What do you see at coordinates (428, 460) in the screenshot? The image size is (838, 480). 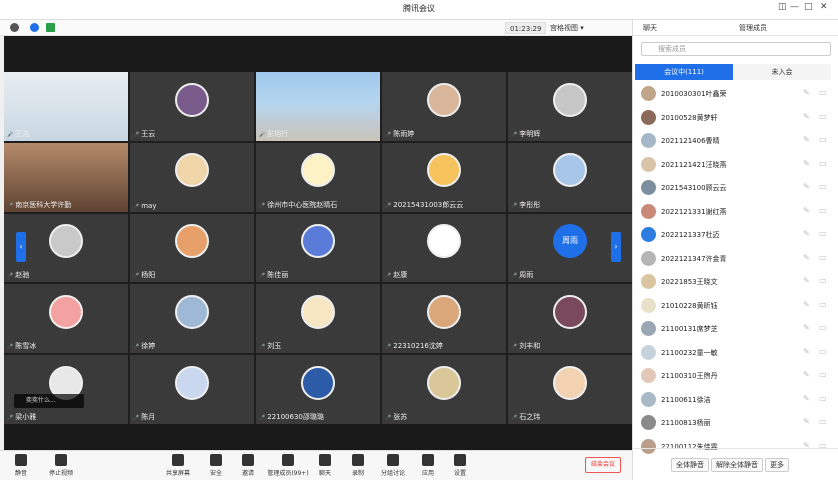 I see `apps-icon` at bounding box center [428, 460].